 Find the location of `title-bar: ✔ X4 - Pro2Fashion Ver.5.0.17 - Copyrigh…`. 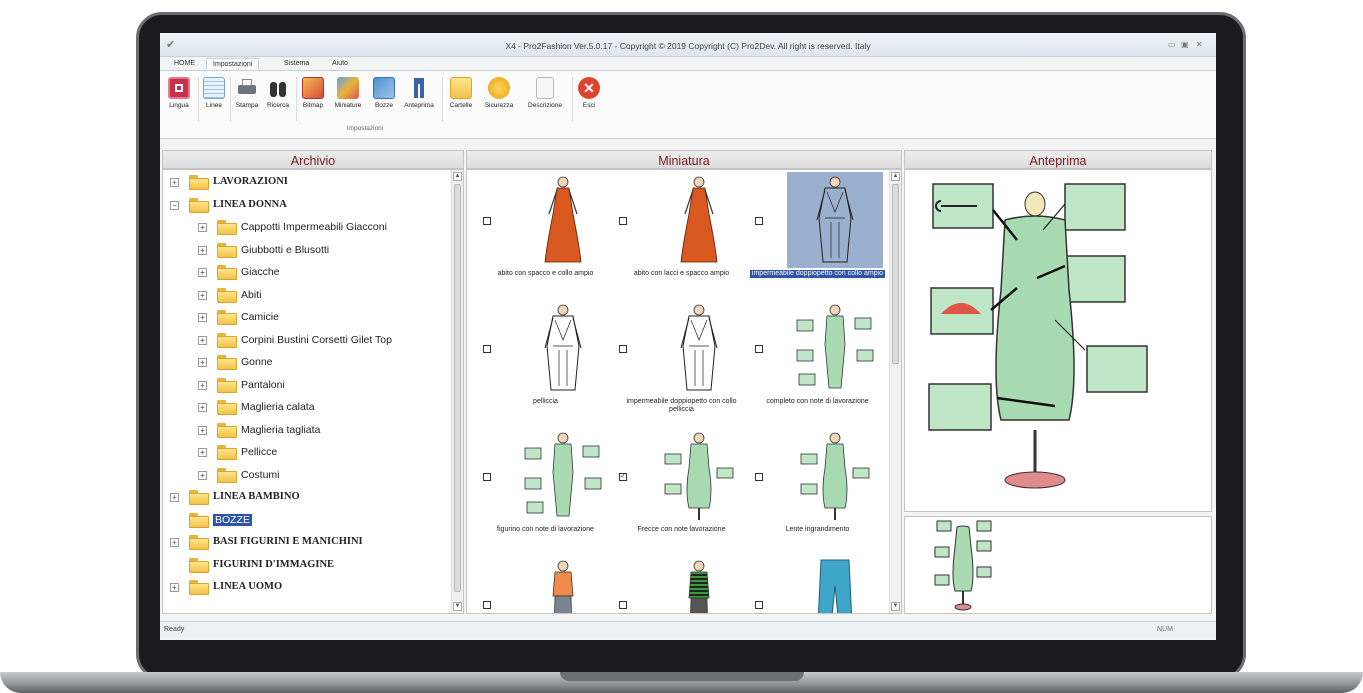

title-bar: ✔ X4 - Pro2Fashion Ver.5.0.17 - Copyrigh… is located at coordinates (688, 45).